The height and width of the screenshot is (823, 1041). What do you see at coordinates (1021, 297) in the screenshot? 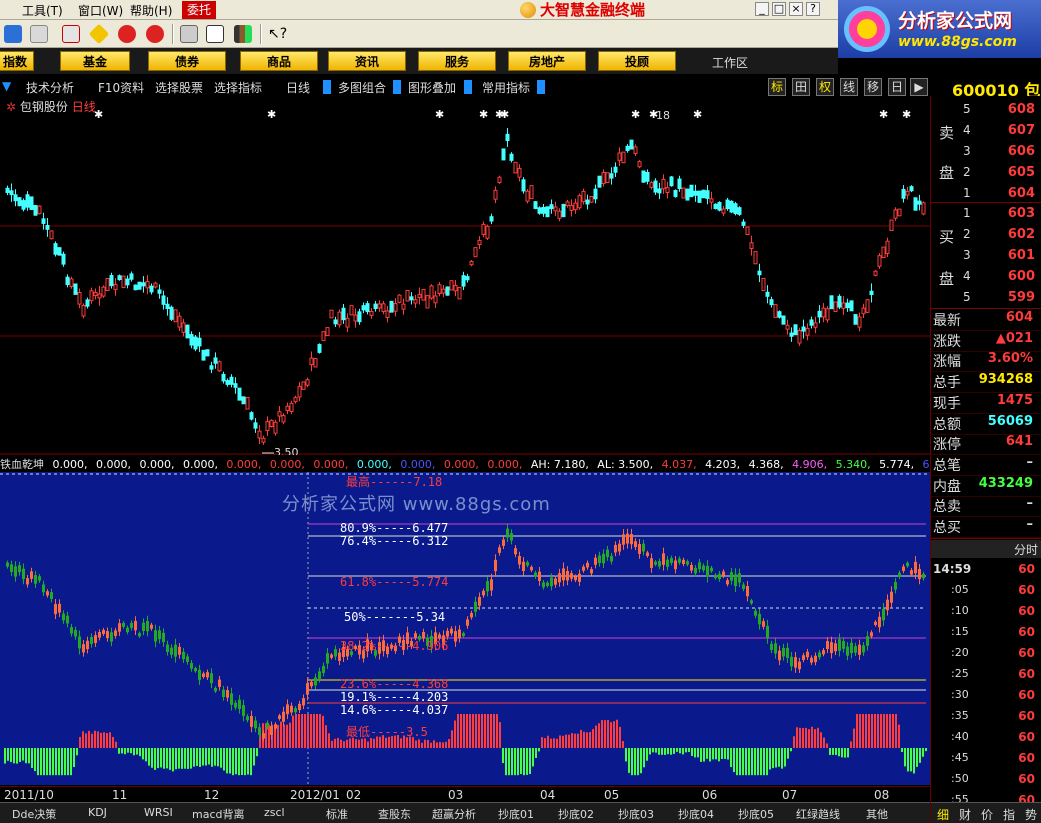
I see `order-price: 599` at bounding box center [1021, 297].